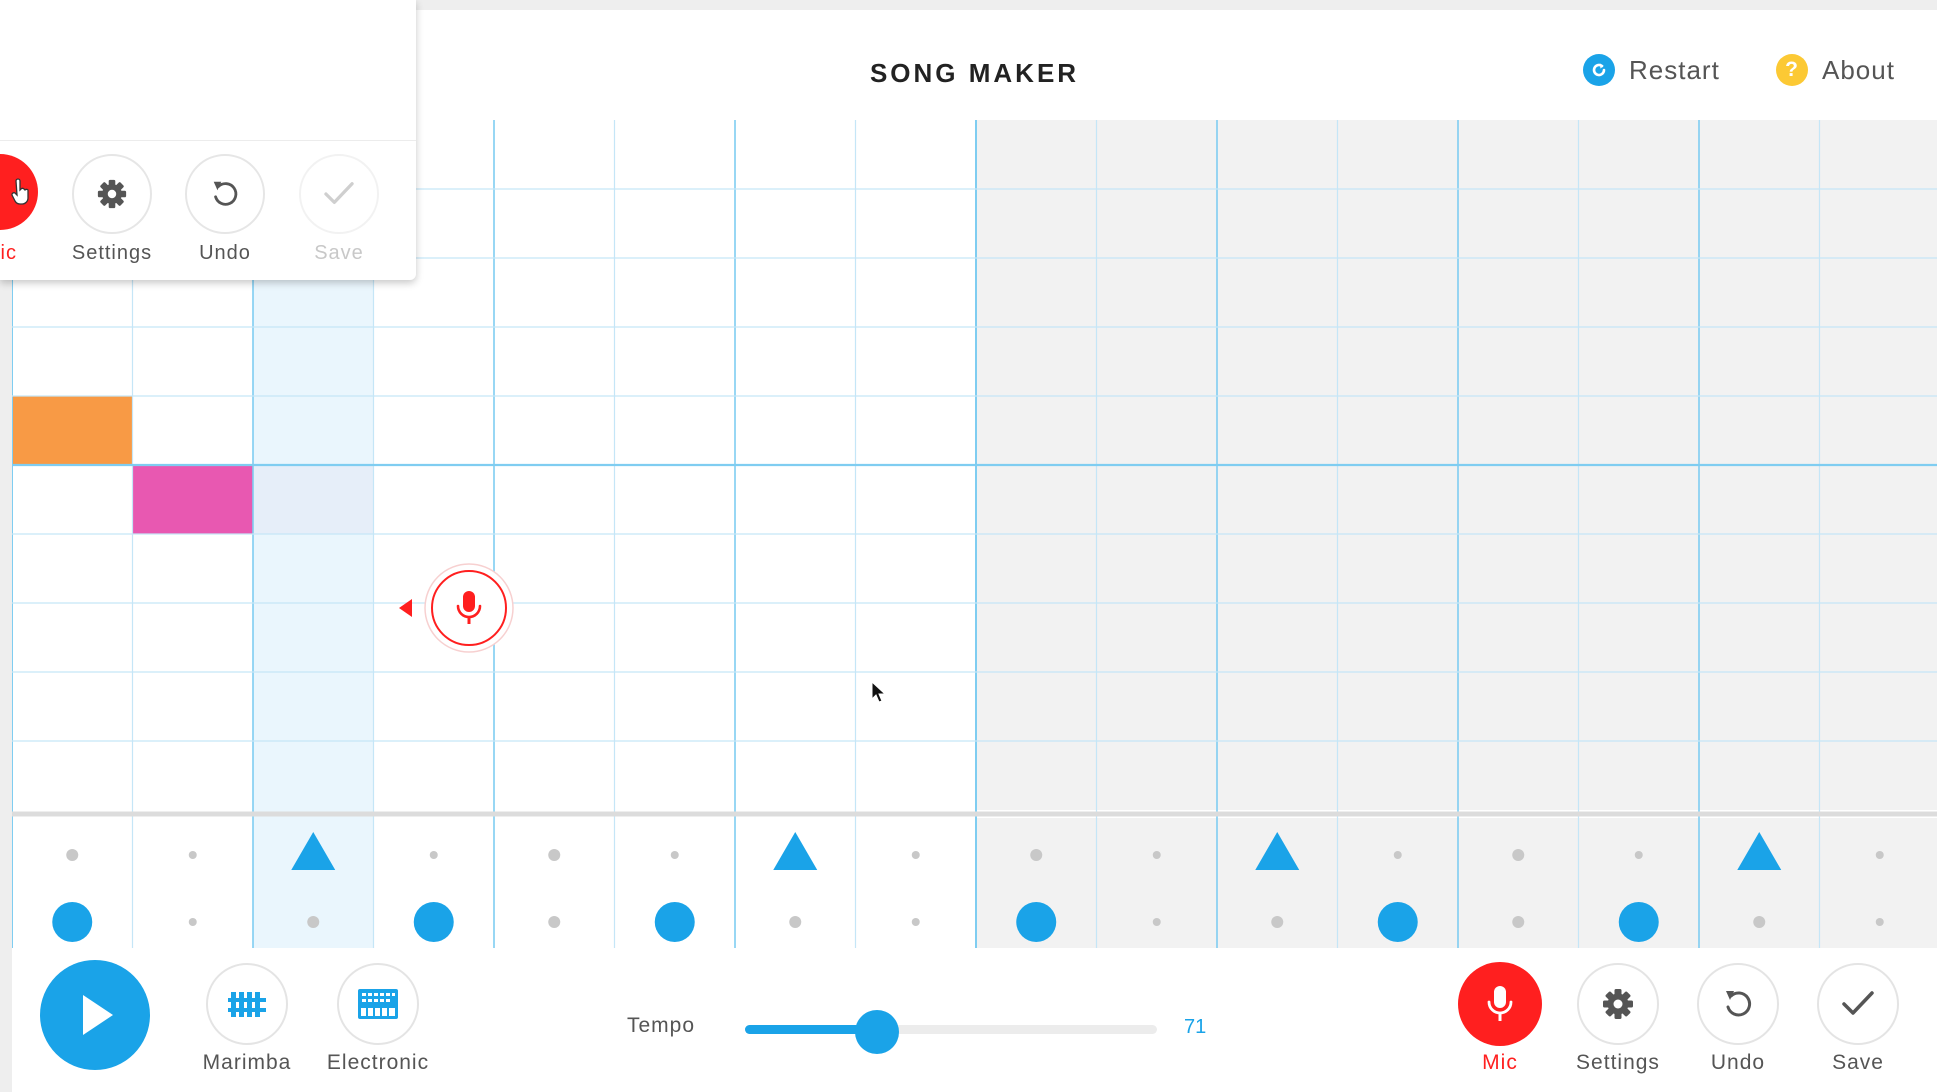  What do you see at coordinates (225, 253) in the screenshot?
I see `popup-undo-label: Undo` at bounding box center [225, 253].